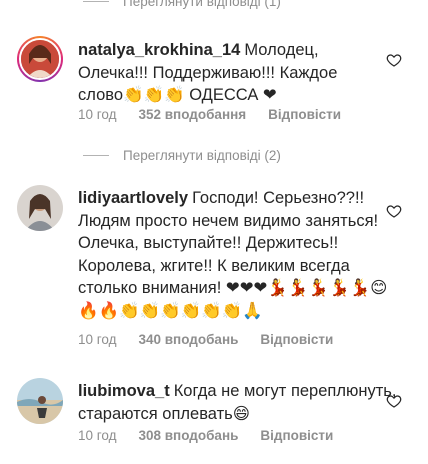 This screenshot has width=428, height=464. What do you see at coordinates (133, 198) in the screenshot?
I see `comment-username: lidiyaartlovely` at bounding box center [133, 198].